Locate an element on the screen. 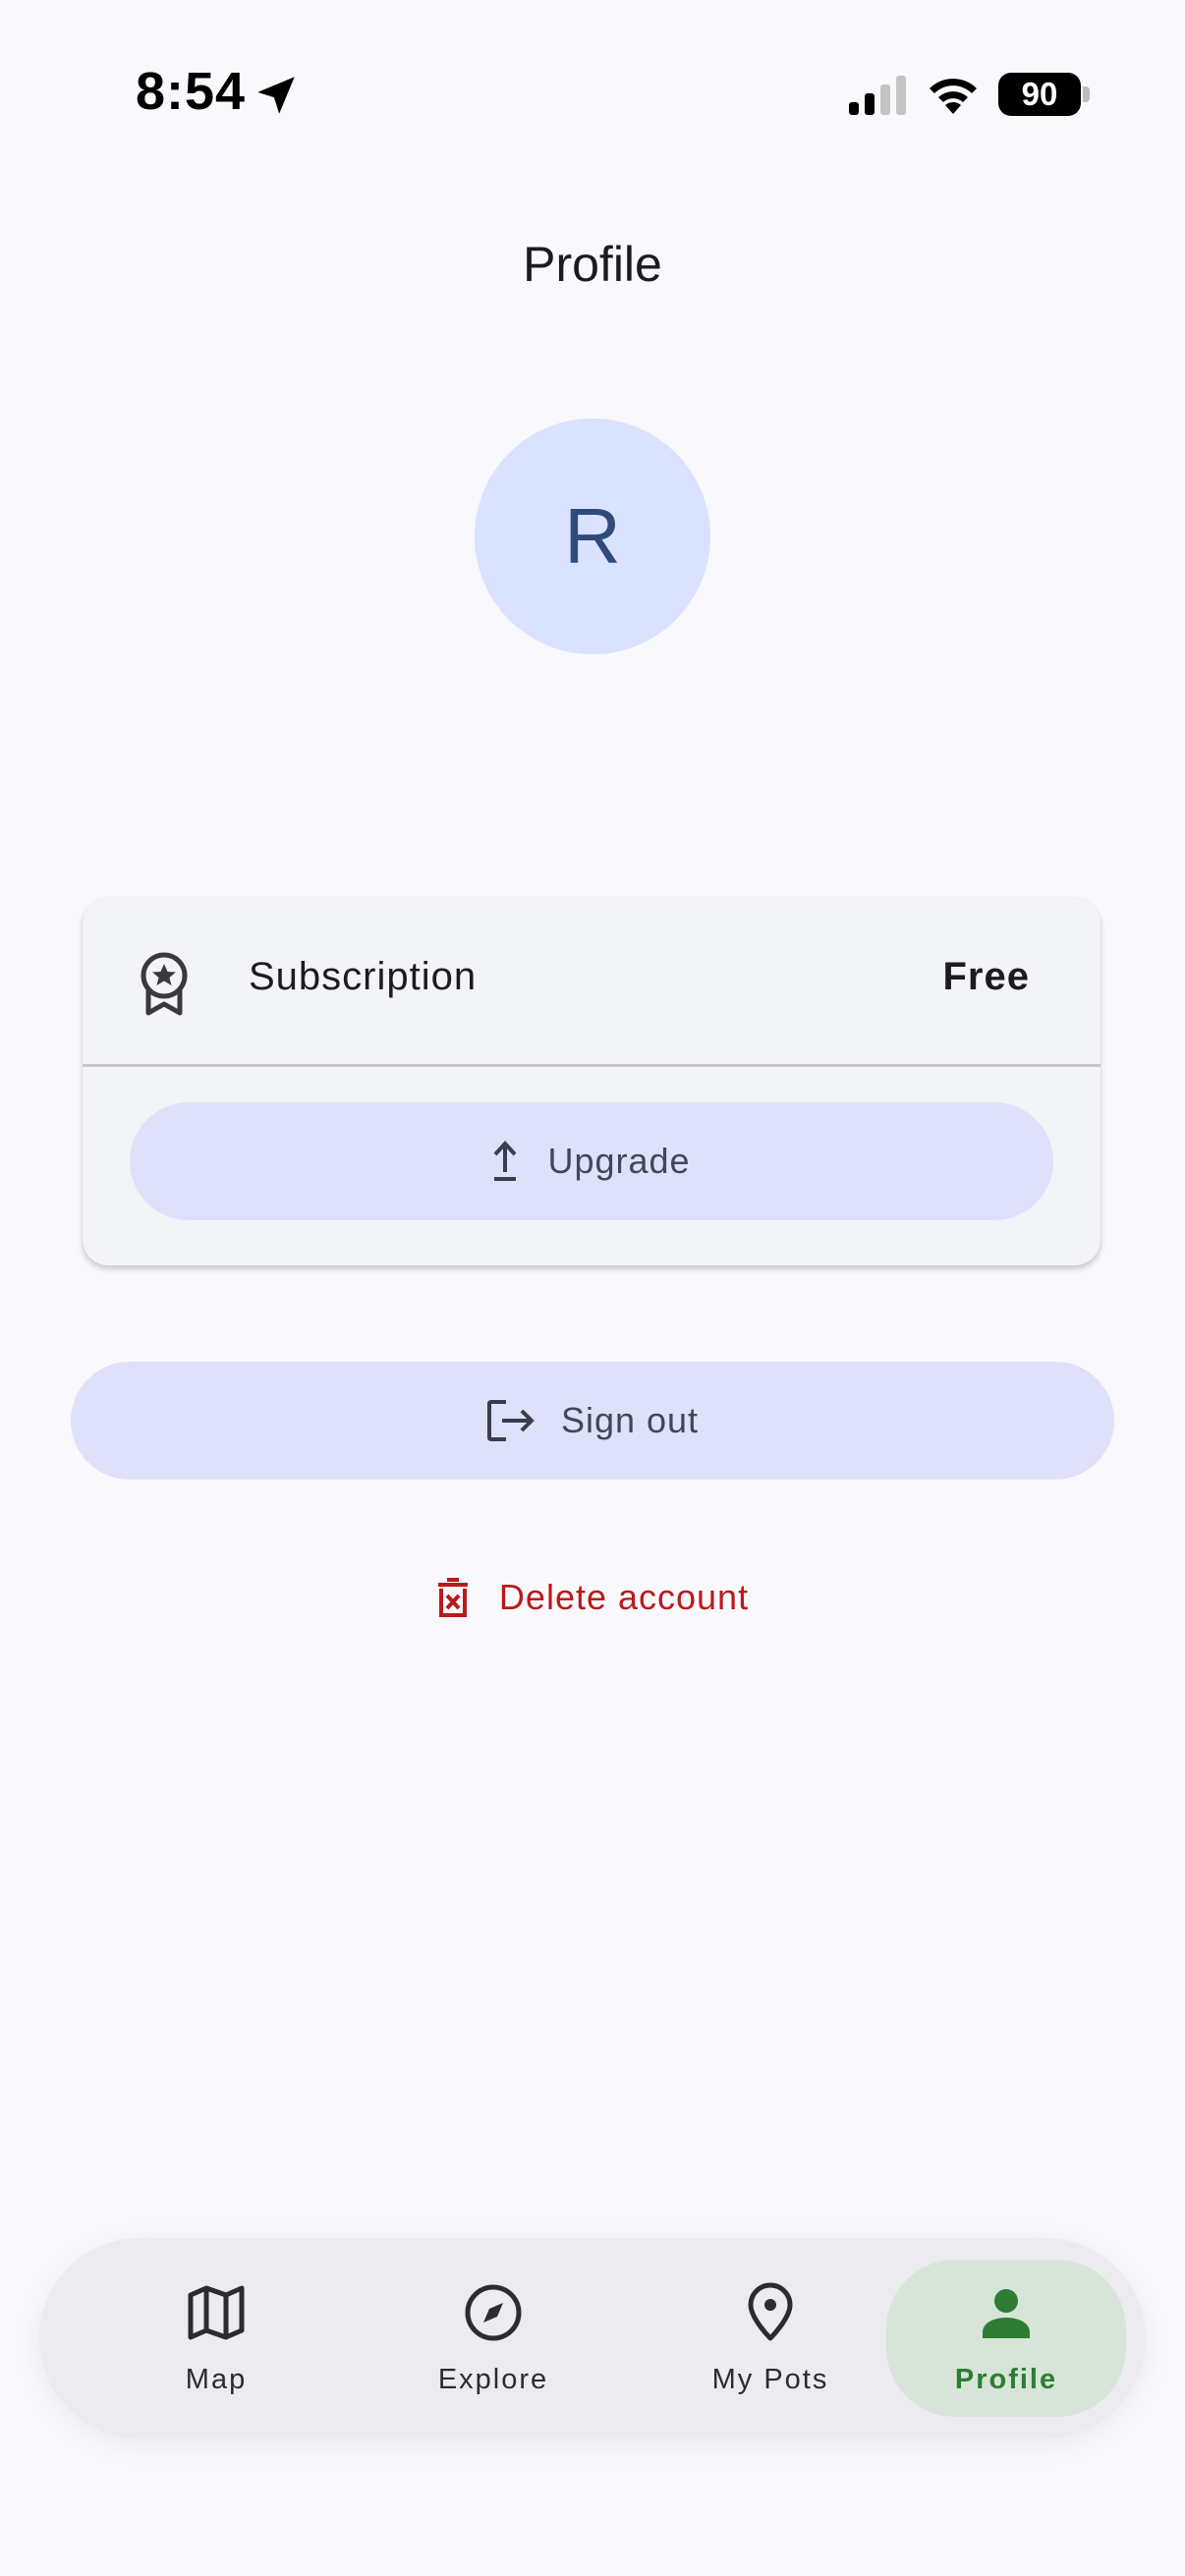  nav-label-my-pots: My Pots is located at coordinates (770, 2379).